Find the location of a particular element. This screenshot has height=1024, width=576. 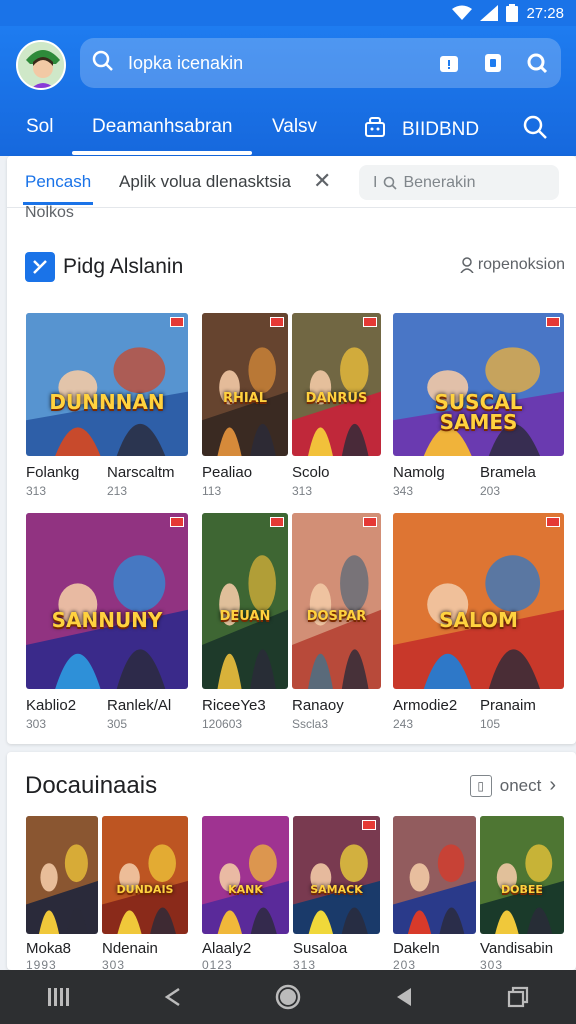

sword-icon is located at coordinates (40, 267).